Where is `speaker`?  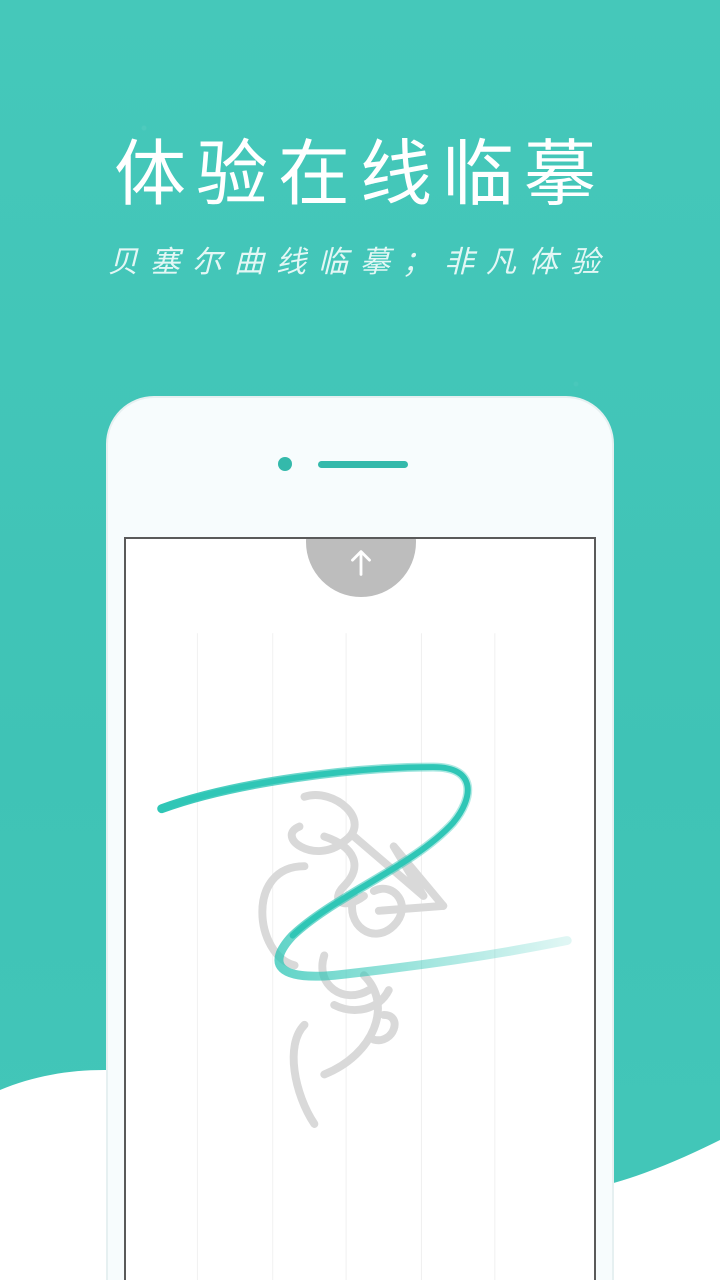 speaker is located at coordinates (363, 464).